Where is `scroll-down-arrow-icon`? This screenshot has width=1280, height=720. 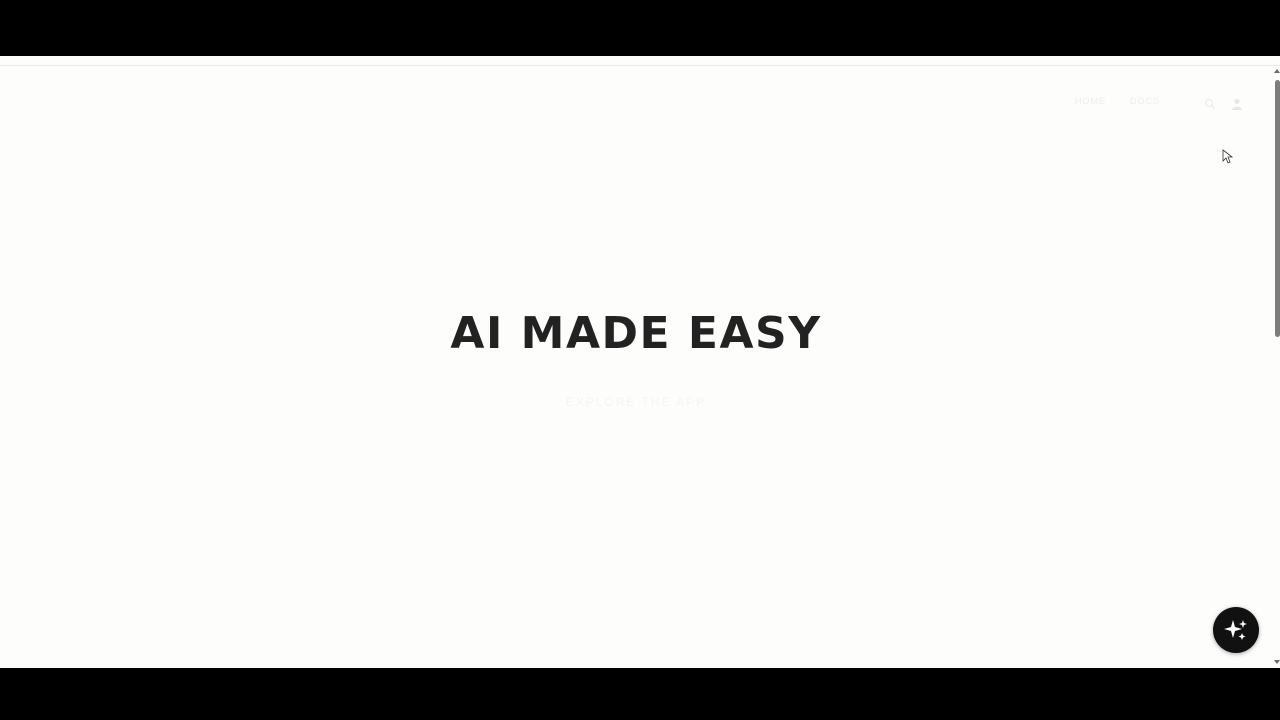 scroll-down-arrow-icon is located at coordinates (1277, 662).